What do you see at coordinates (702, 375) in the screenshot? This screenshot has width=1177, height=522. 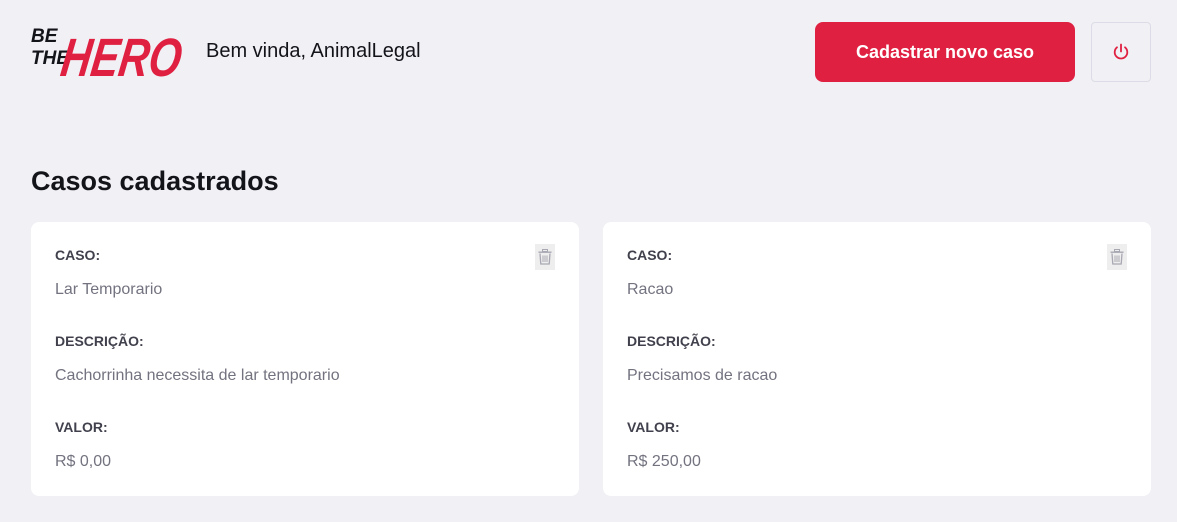 I see `case-description: Precisamos de racao` at bounding box center [702, 375].